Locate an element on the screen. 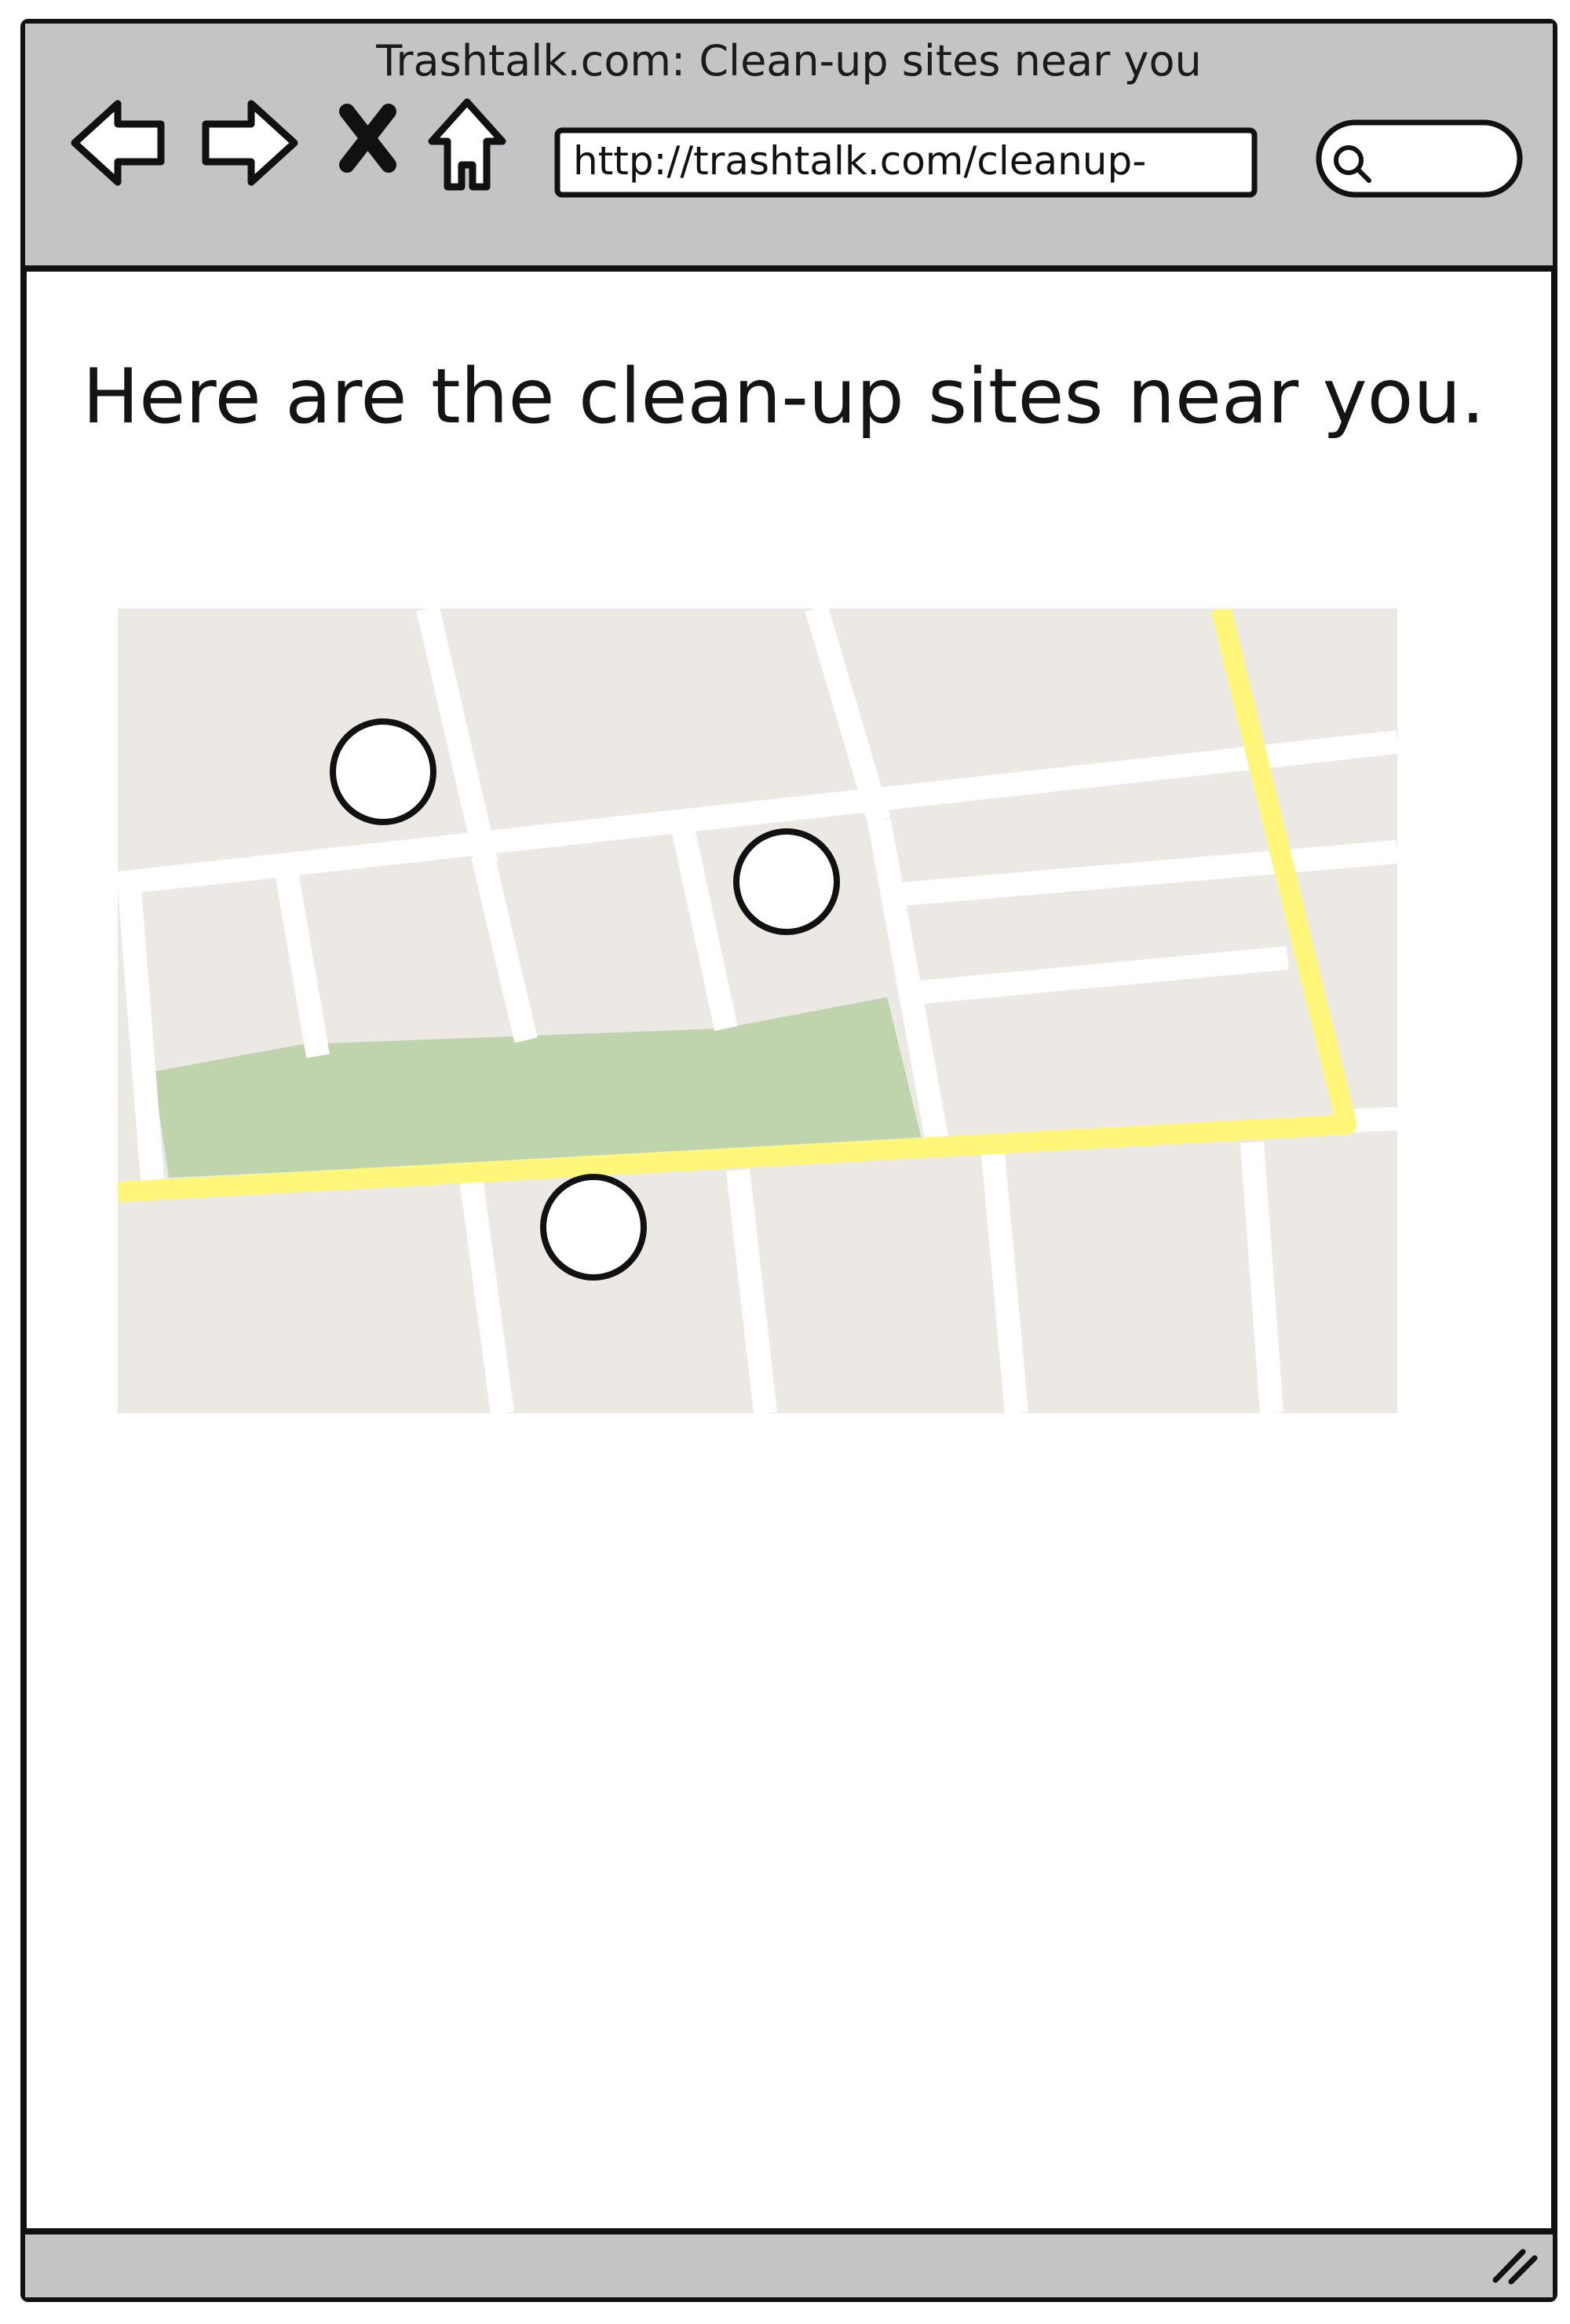  address-bar: http://trashtalk.com/cleanup- is located at coordinates (906, 162).